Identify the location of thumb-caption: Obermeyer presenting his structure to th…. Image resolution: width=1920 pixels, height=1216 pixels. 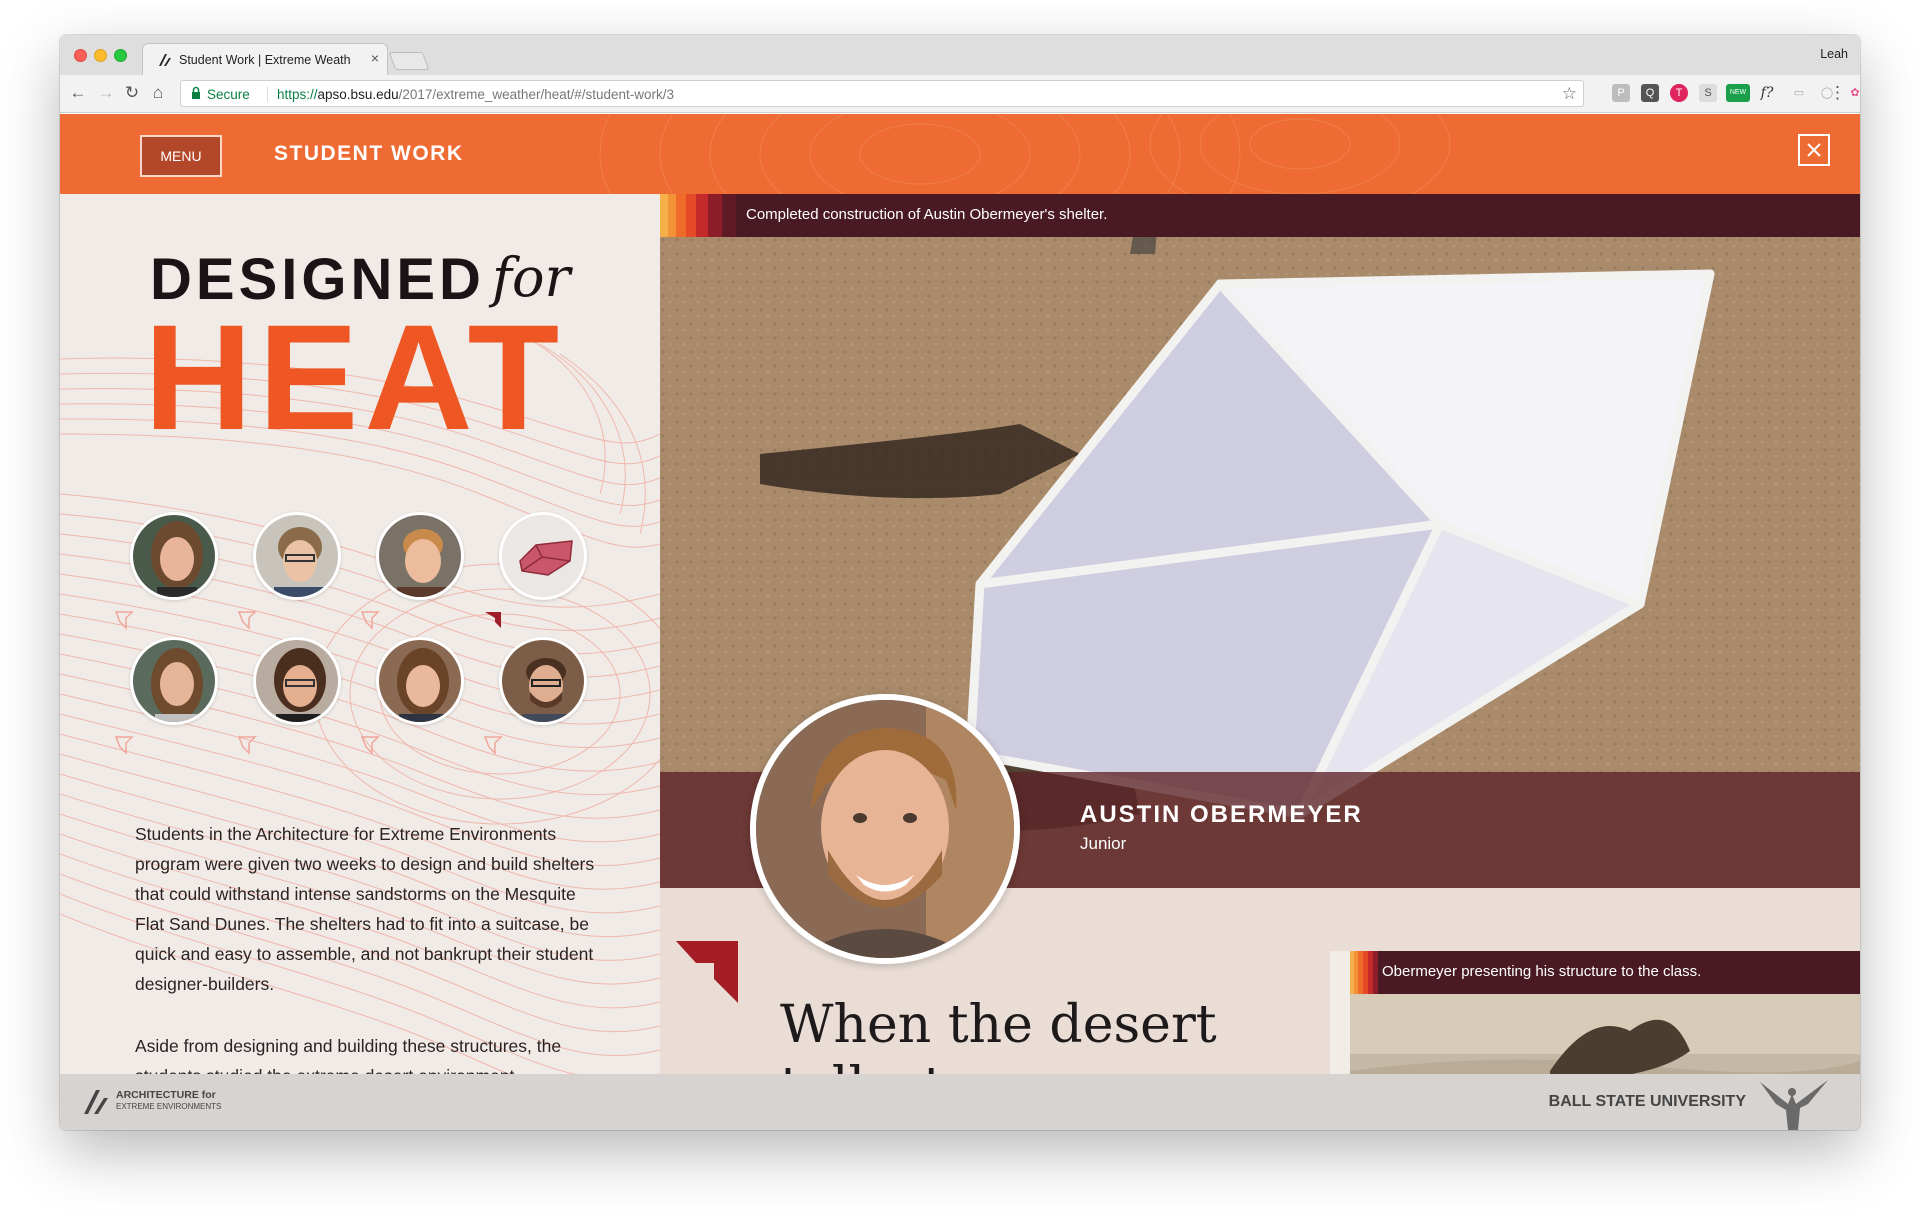
(1542, 971).